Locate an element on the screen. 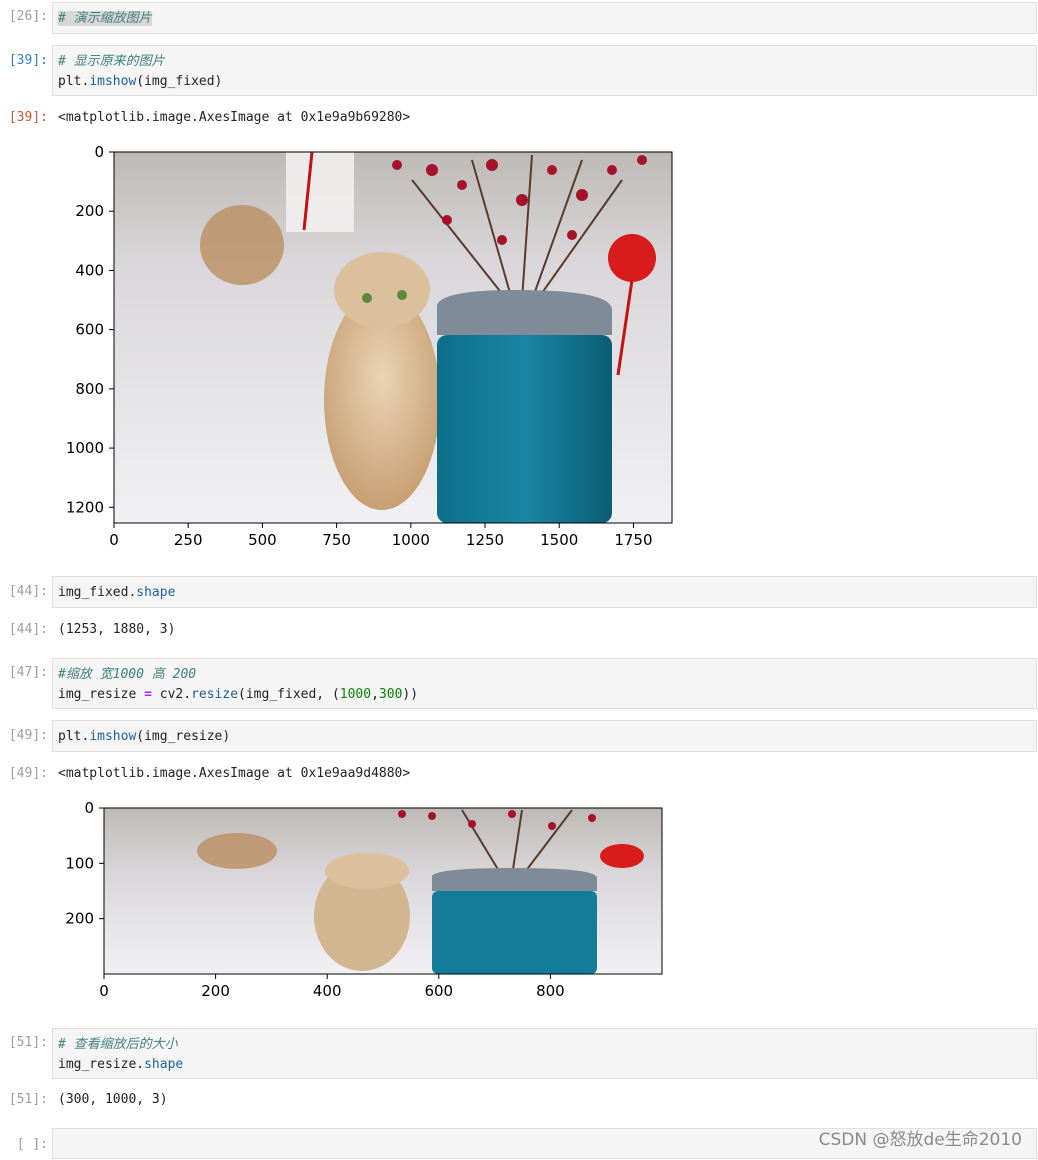 Image resolution: width=1038 pixels, height=1160 pixels. y-tick-label: 400 is located at coordinates (89, 270).